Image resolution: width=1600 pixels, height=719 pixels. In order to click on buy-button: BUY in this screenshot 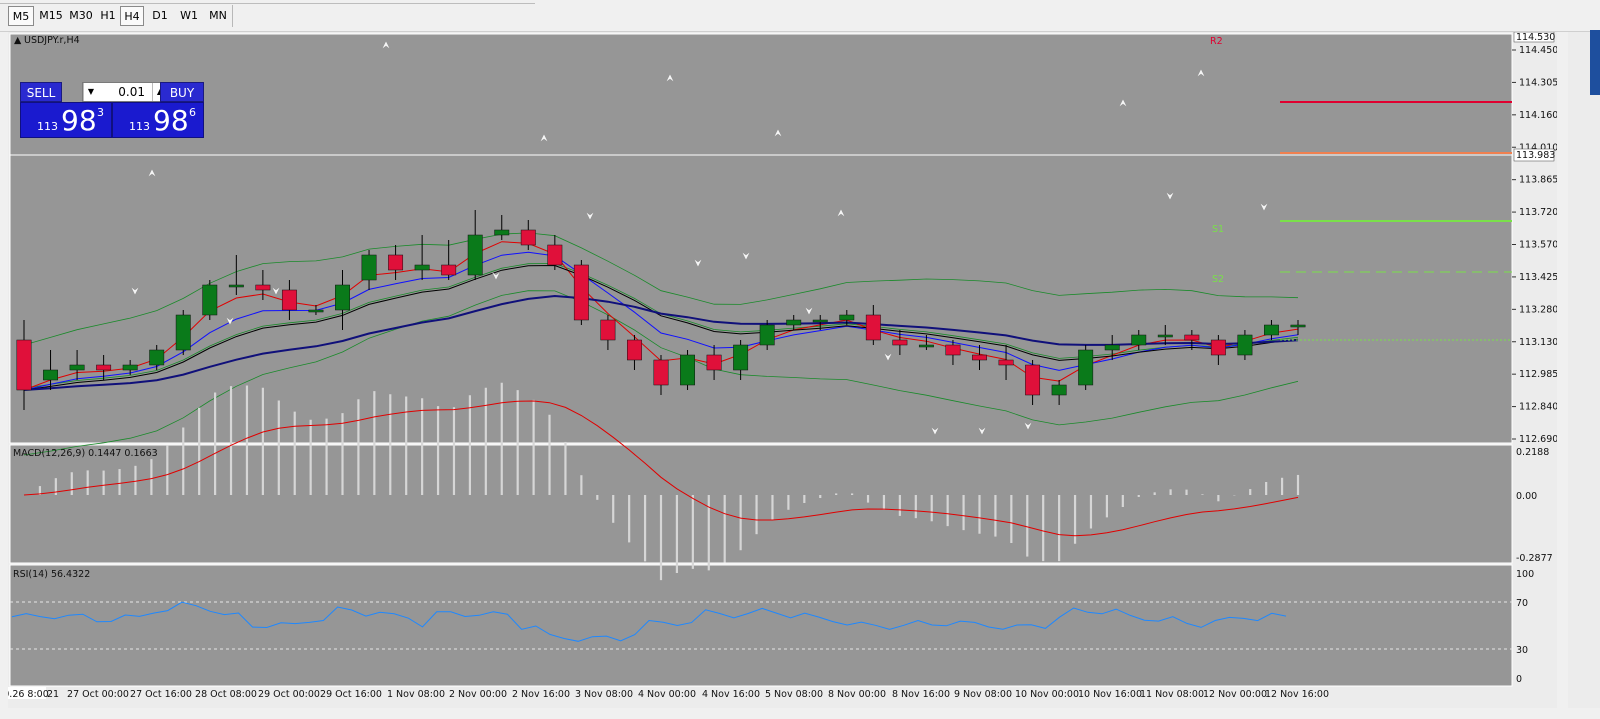, I will do `click(182, 92)`.